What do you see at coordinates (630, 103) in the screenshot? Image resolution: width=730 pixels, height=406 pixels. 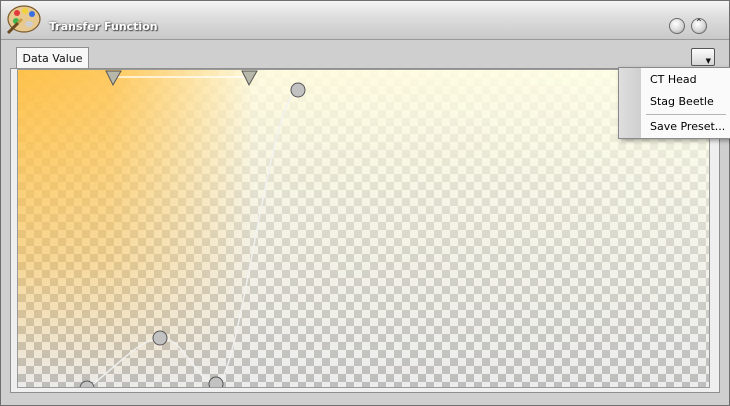 I see `menu-gutter` at bounding box center [630, 103].